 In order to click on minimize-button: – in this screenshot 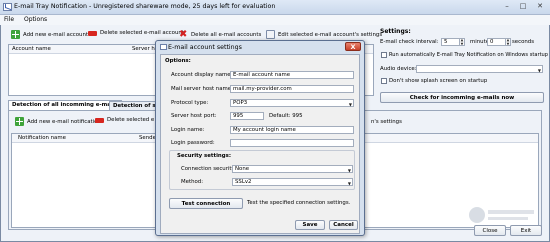, I will do `click(507, 6)`.